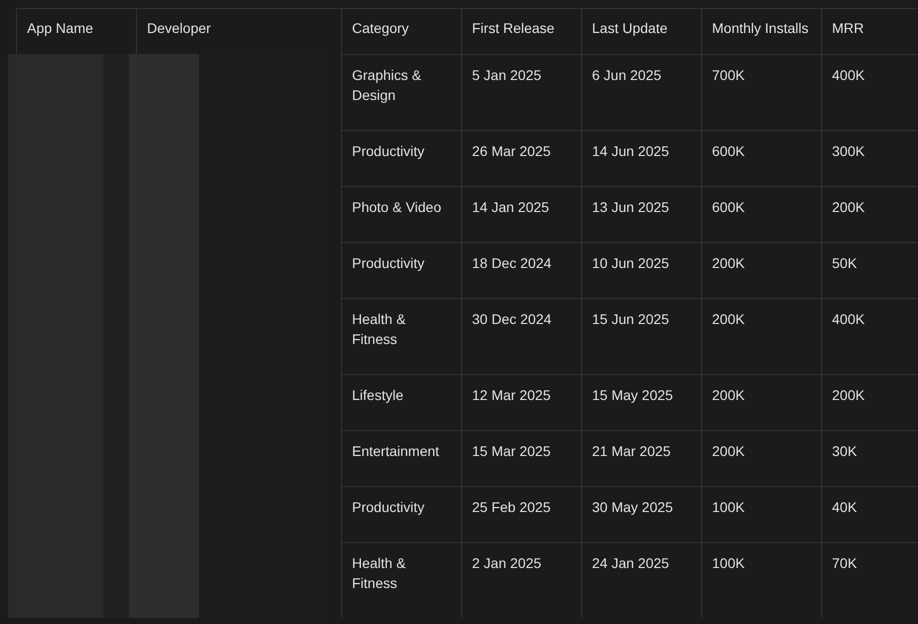 The width and height of the screenshot is (918, 624). What do you see at coordinates (521, 402) in the screenshot?
I see `table-cell: 12 Mar 2025` at bounding box center [521, 402].